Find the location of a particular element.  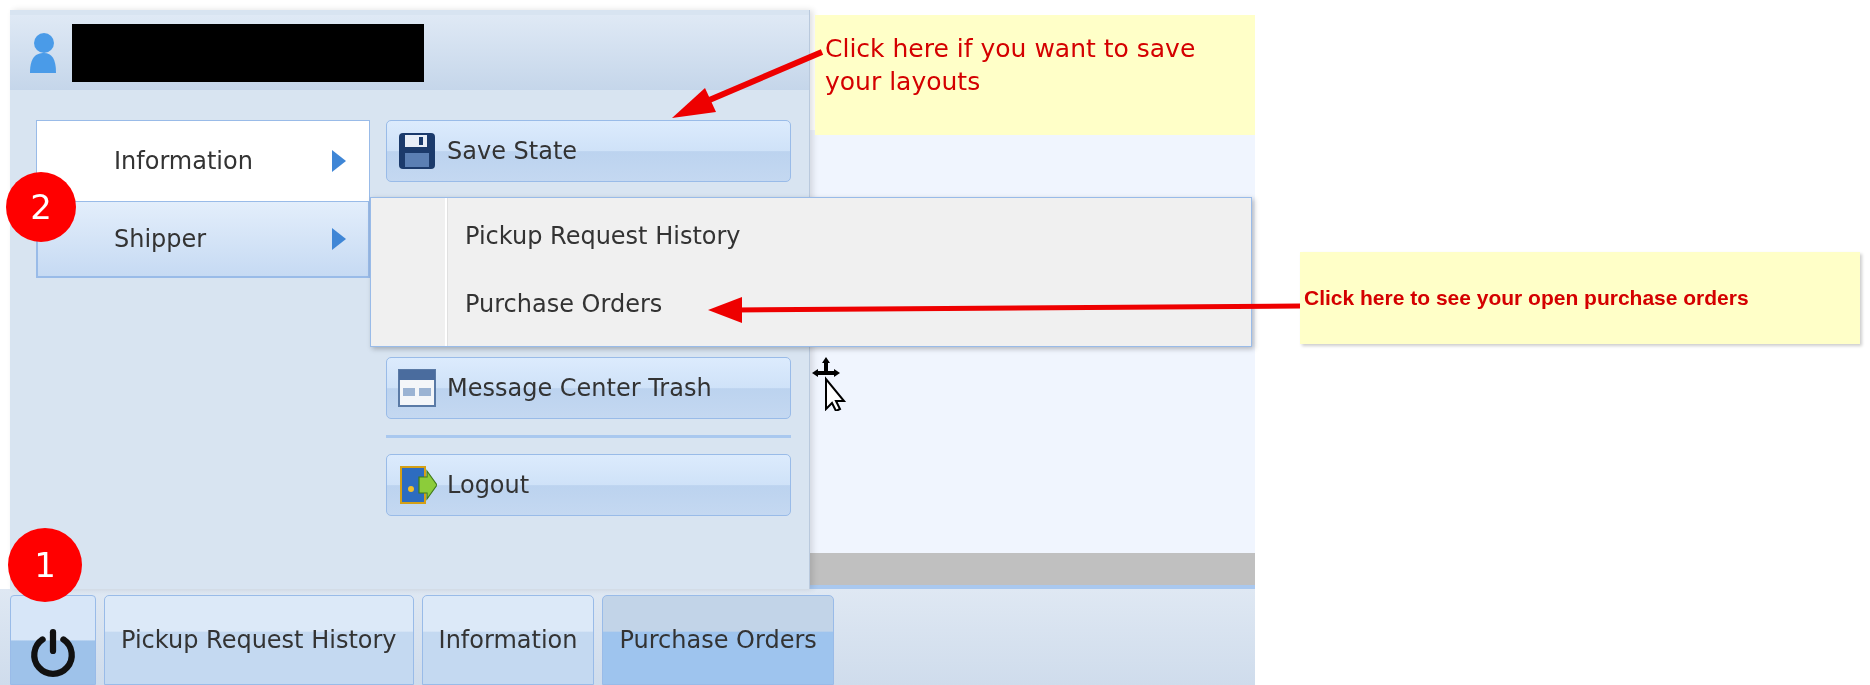

callout-note: Click here to see your open purchase orders is located at coordinates (1580, 298).